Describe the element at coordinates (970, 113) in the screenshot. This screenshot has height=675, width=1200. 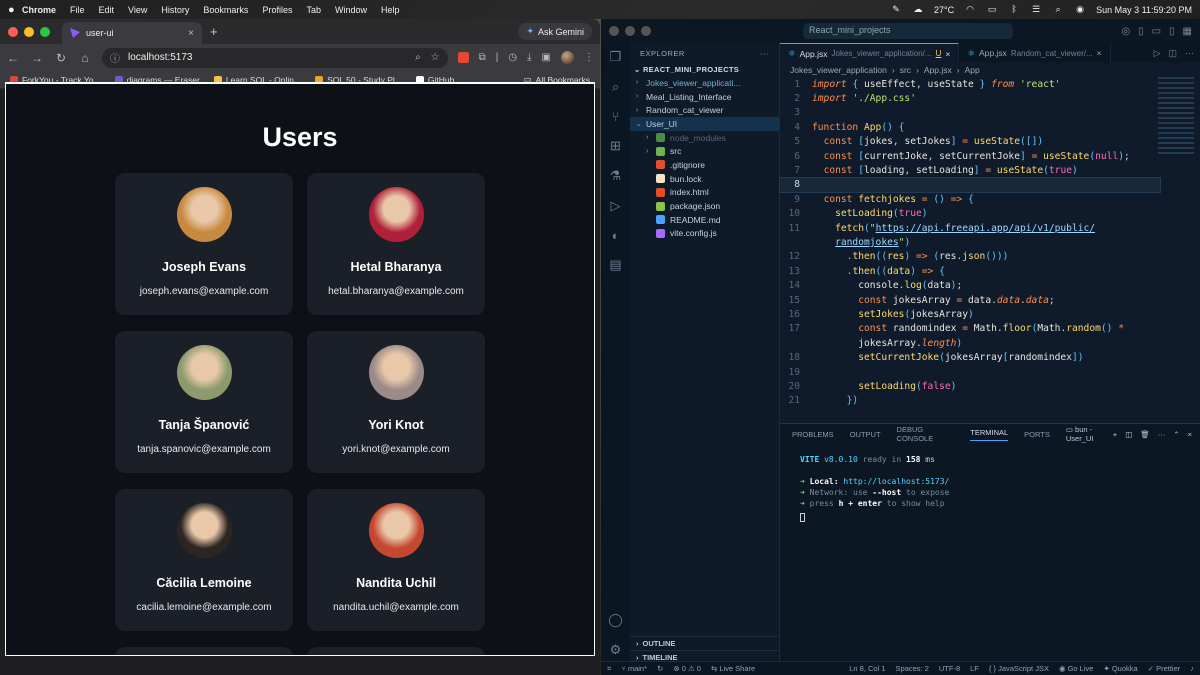
I see `code-line: 3` at that location.